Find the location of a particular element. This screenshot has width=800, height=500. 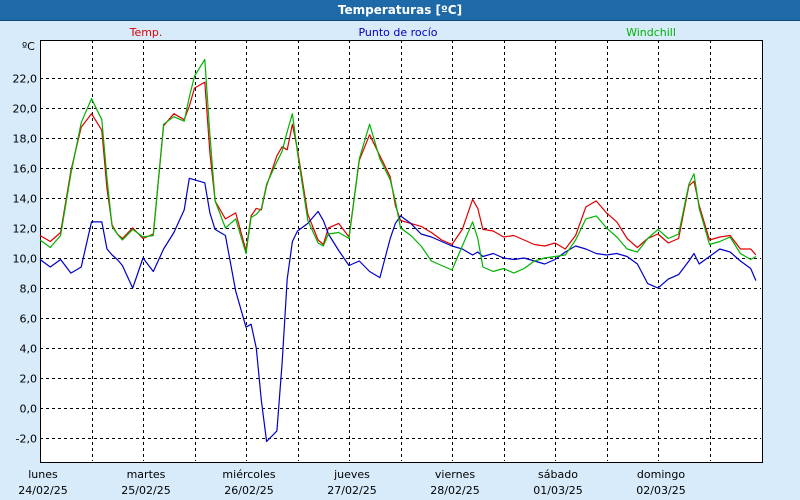

x-tick-day-label: miércoles is located at coordinates (248, 474).